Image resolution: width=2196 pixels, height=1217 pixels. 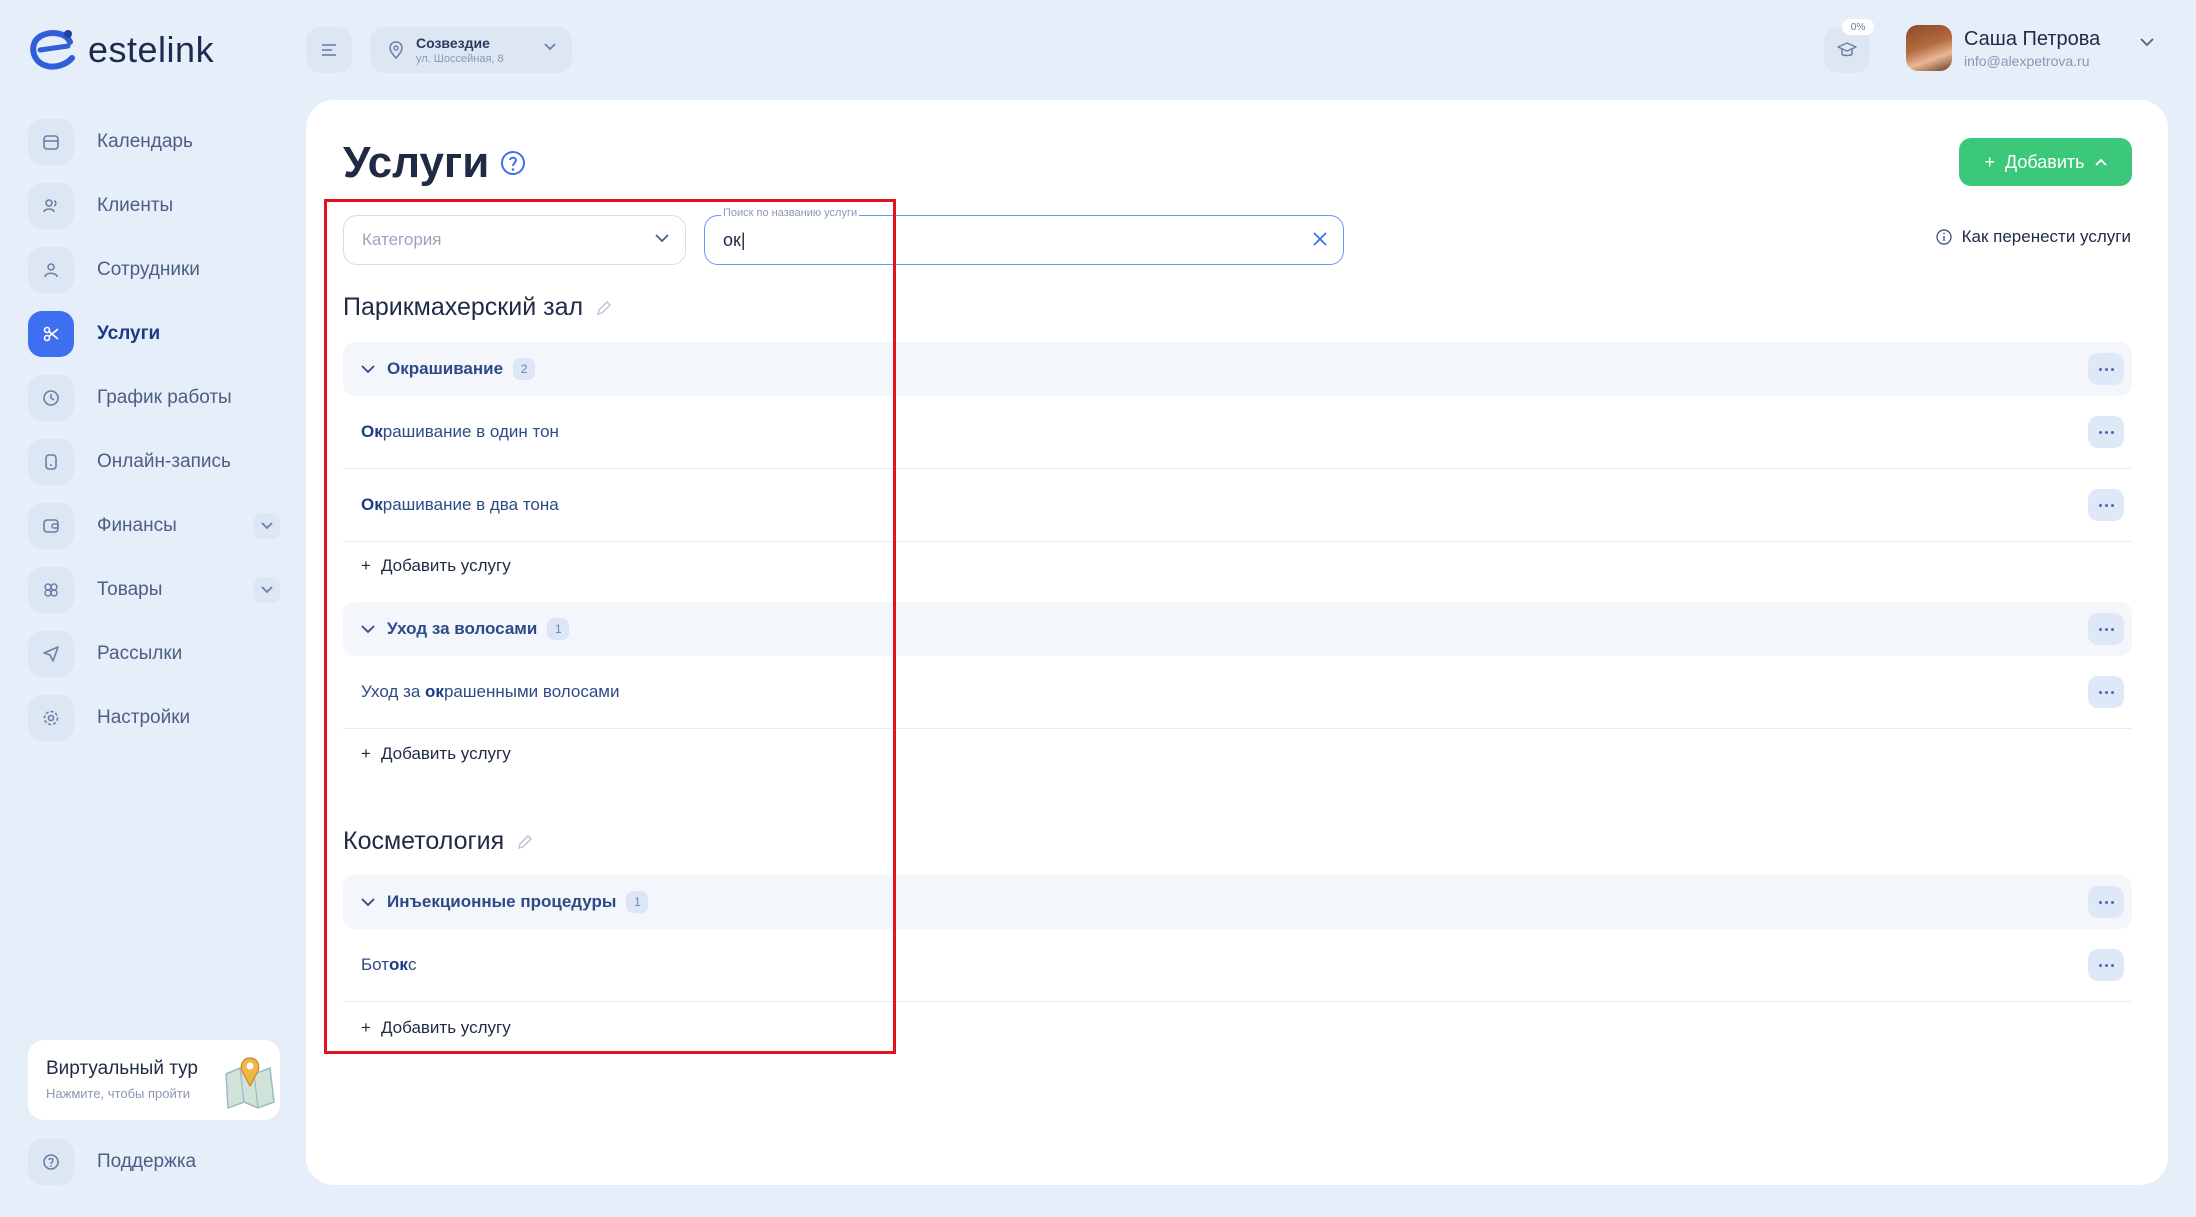 I want to click on branch-address: ул. Шоссейная, 8, so click(x=460, y=59).